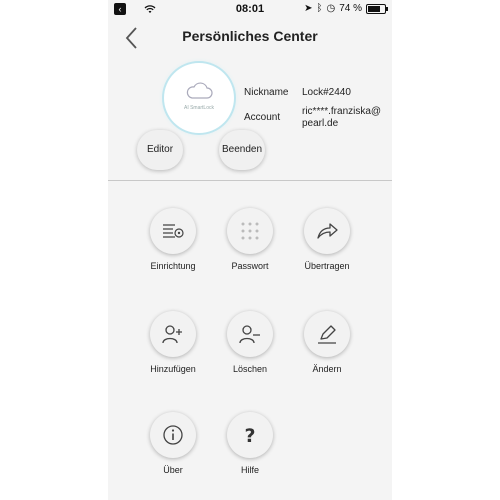 The width and height of the screenshot is (500, 500). I want to click on edit-pencil-icon, so click(327, 334).